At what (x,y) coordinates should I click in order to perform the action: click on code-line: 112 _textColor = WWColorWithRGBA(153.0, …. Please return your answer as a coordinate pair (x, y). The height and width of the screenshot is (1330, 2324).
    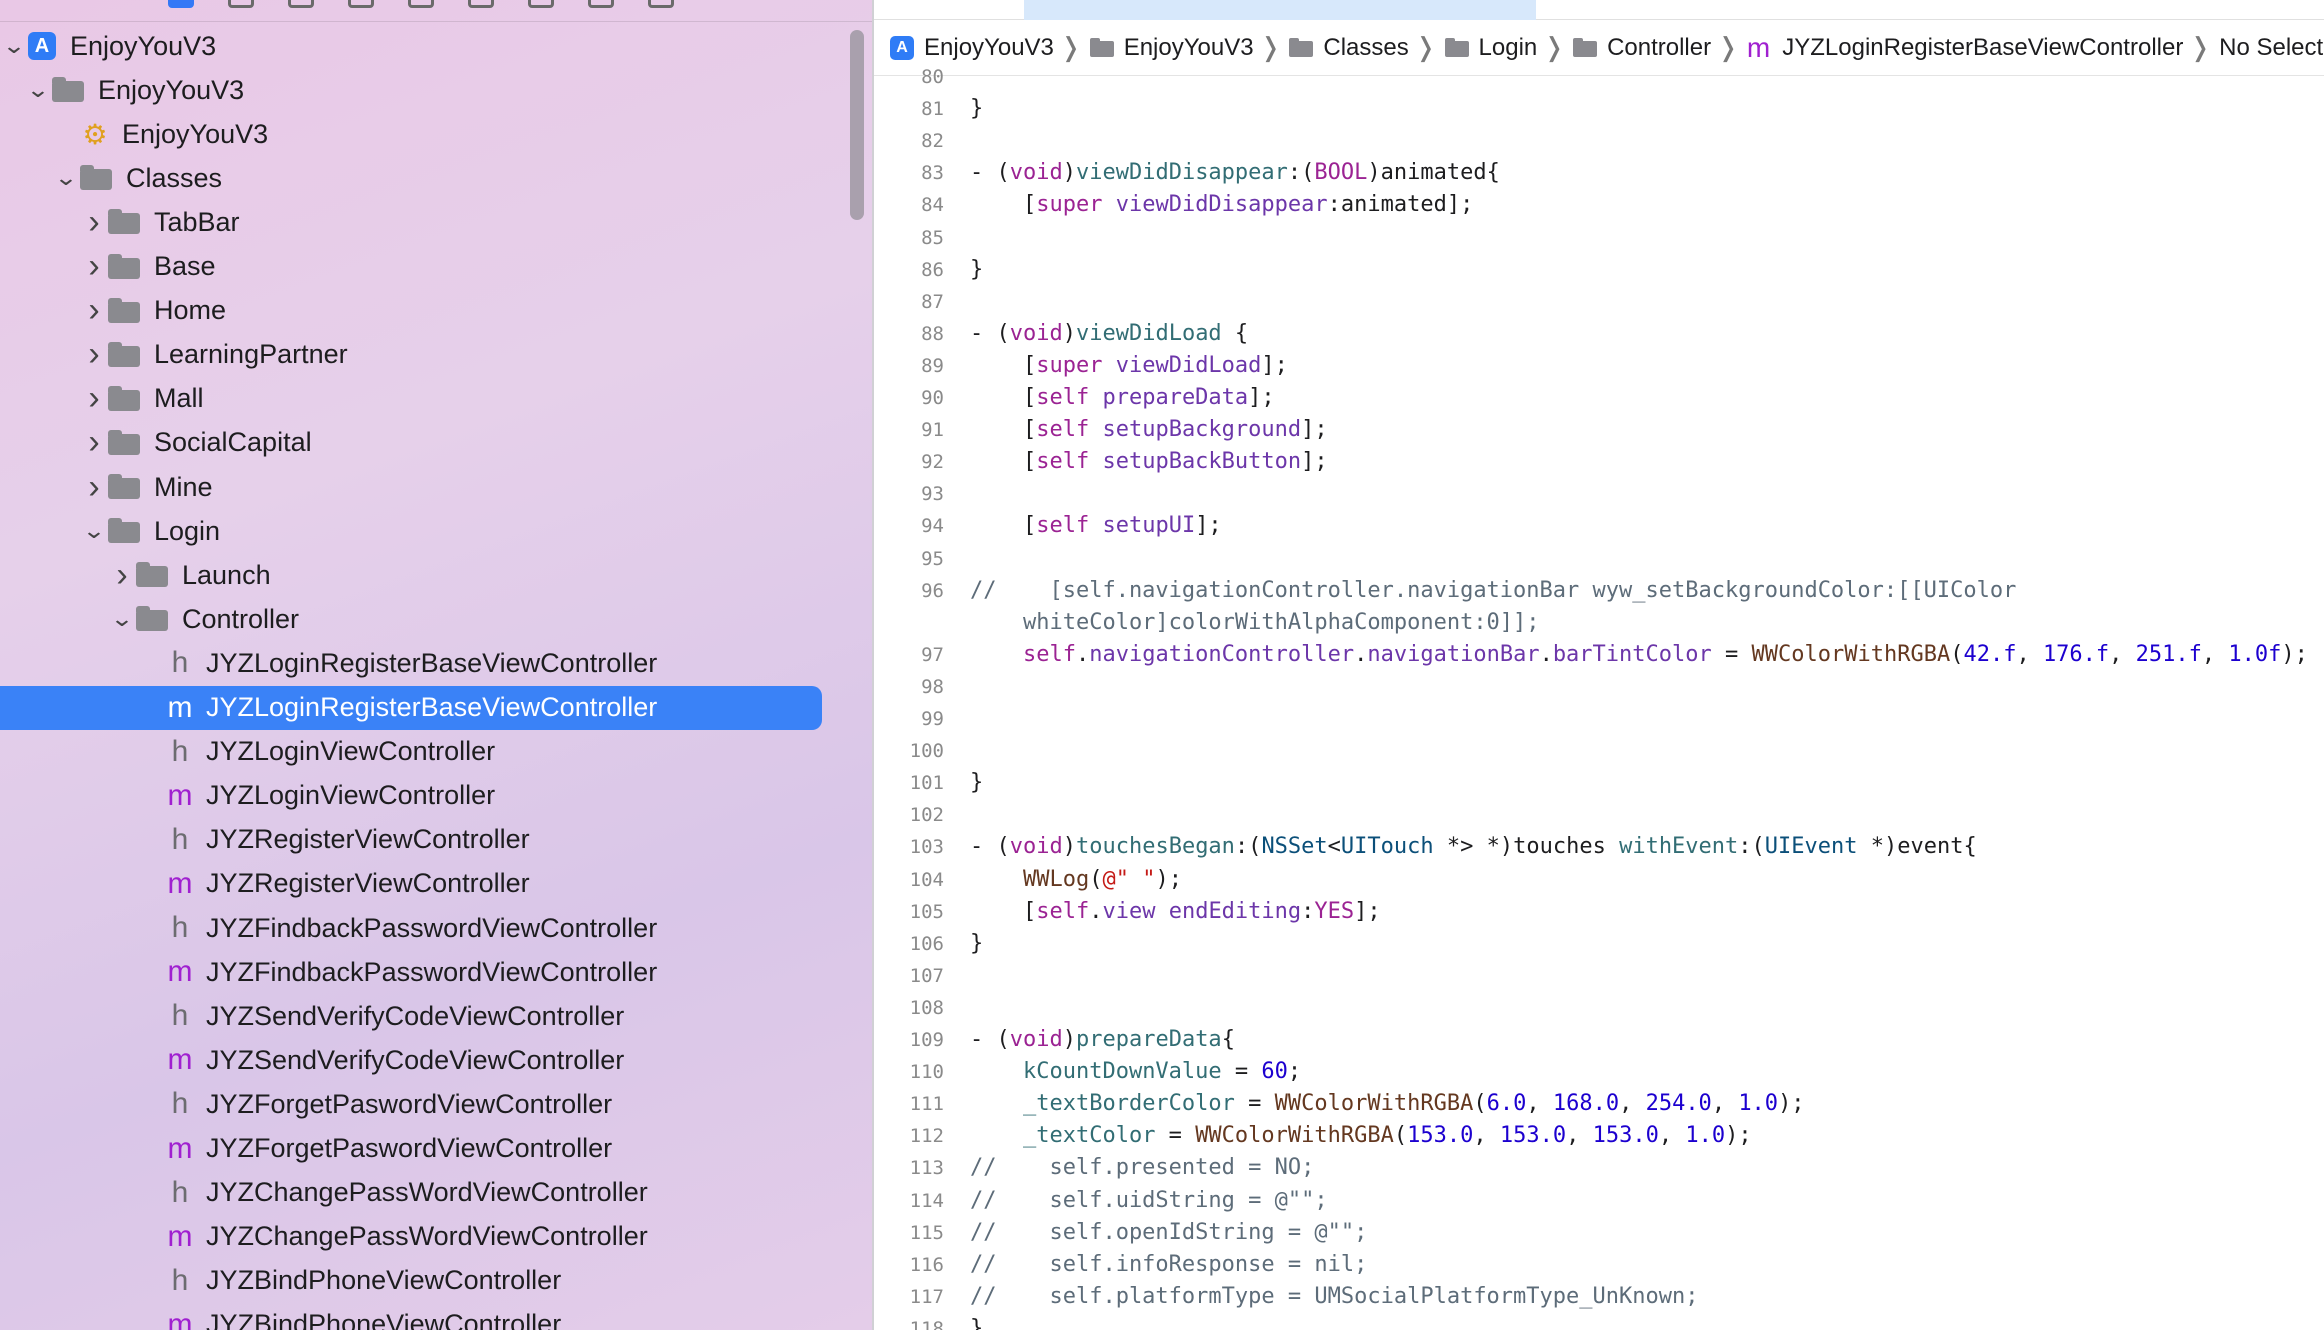
    Looking at the image, I should click on (1599, 1137).